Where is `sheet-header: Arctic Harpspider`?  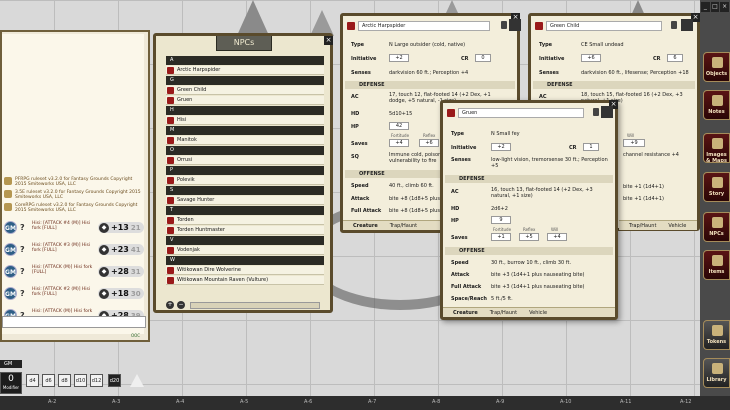 sheet-header: Arctic Harpspider is located at coordinates (418, 25).